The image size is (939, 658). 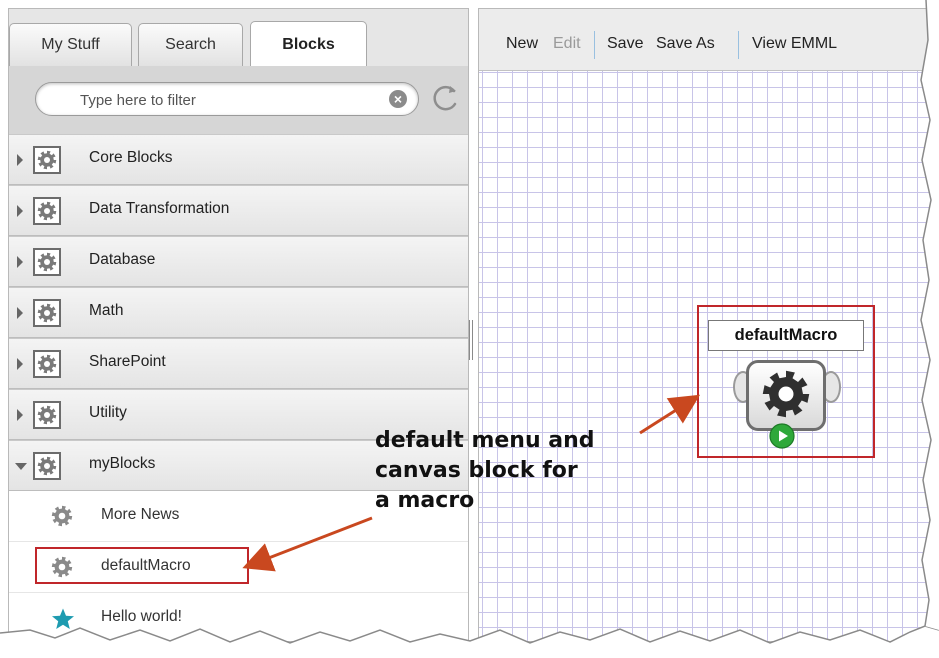 What do you see at coordinates (106, 310) in the screenshot?
I see `category-label: Math` at bounding box center [106, 310].